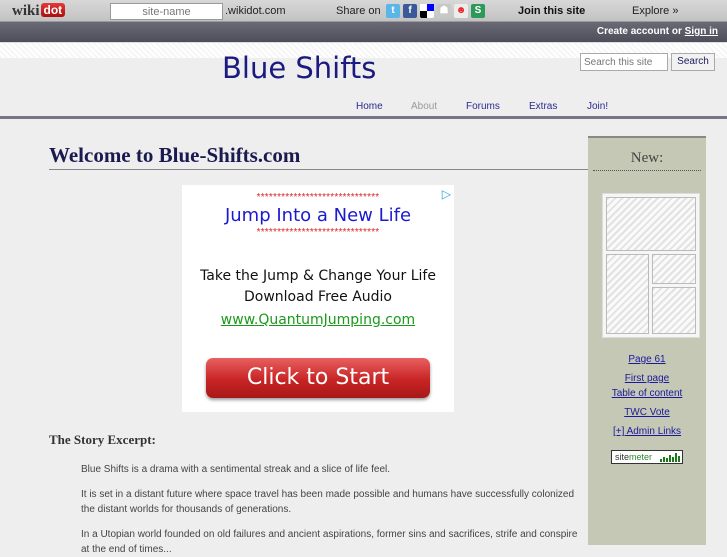 This screenshot has width=727, height=557. Describe the element at coordinates (318, 232) in the screenshot. I see `ad-stars-bottom: ******************************` at that location.